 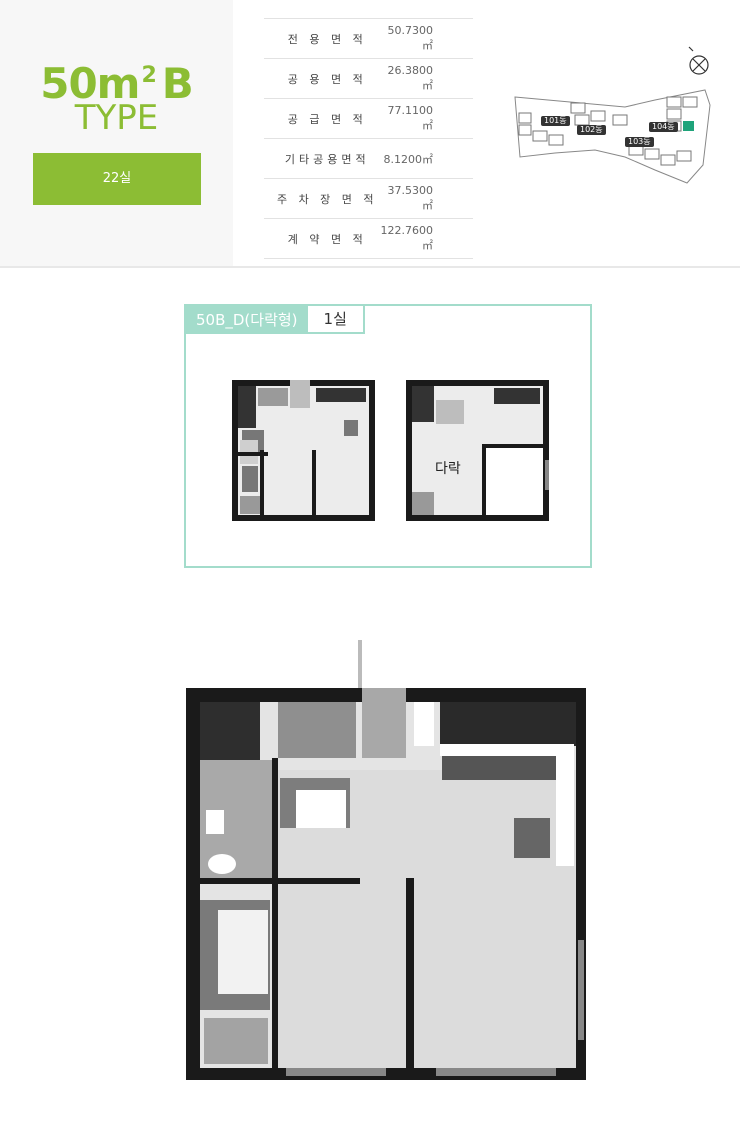 I want to click on area-label: 계 약 면 적, so click(x=322, y=238).